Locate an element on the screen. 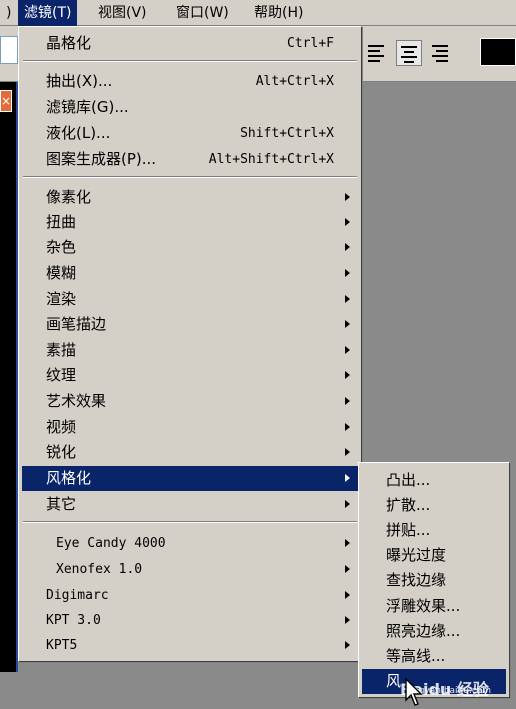 The height and width of the screenshot is (709, 516). menu-item-noise: 杂色 is located at coordinates (190, 247).